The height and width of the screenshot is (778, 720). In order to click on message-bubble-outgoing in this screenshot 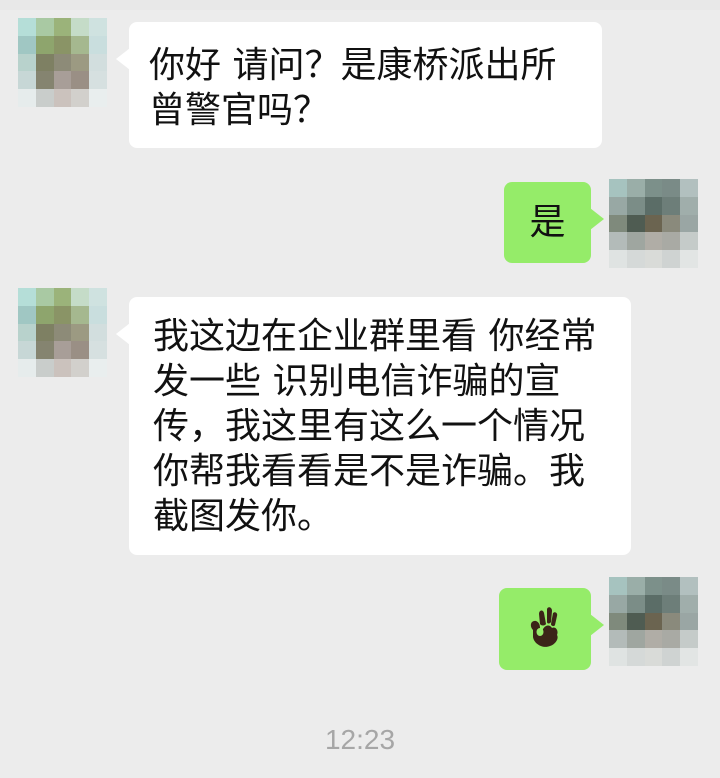, I will do `click(551, 629)`.